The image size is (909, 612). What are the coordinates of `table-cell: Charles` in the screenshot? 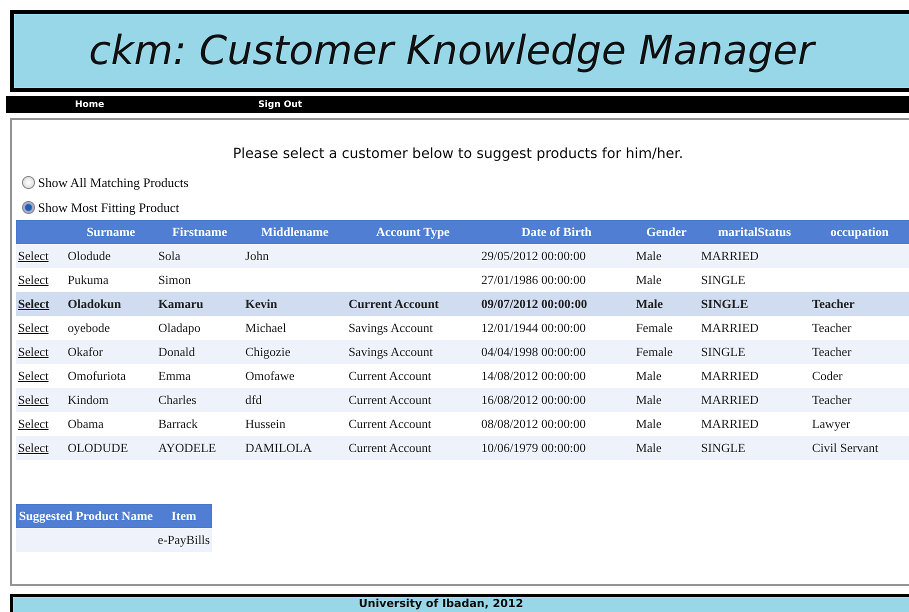 It's located at (177, 399).